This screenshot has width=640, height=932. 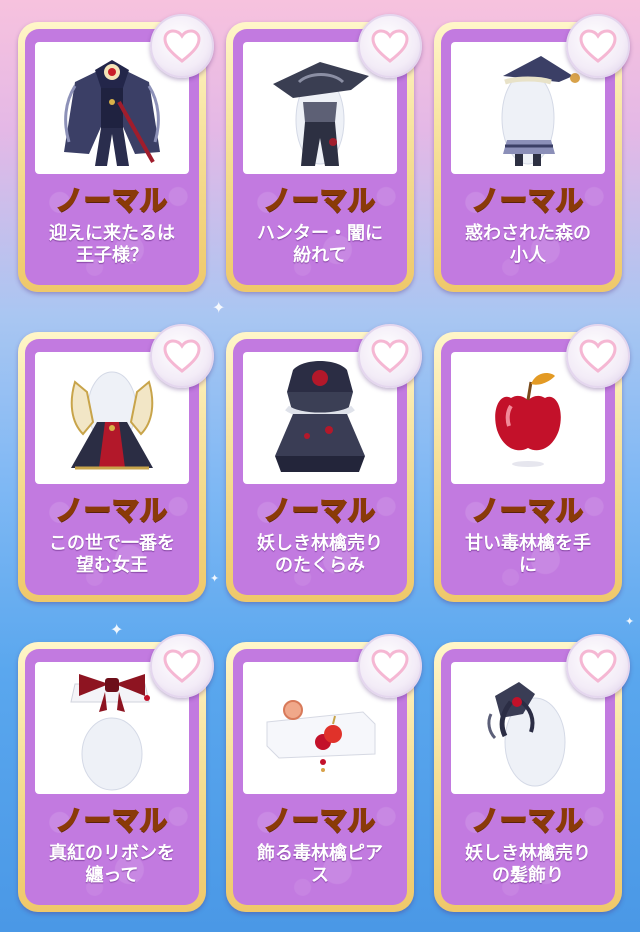 I want to click on item-name: ハンター・闇に 紛れて, so click(x=320, y=244).